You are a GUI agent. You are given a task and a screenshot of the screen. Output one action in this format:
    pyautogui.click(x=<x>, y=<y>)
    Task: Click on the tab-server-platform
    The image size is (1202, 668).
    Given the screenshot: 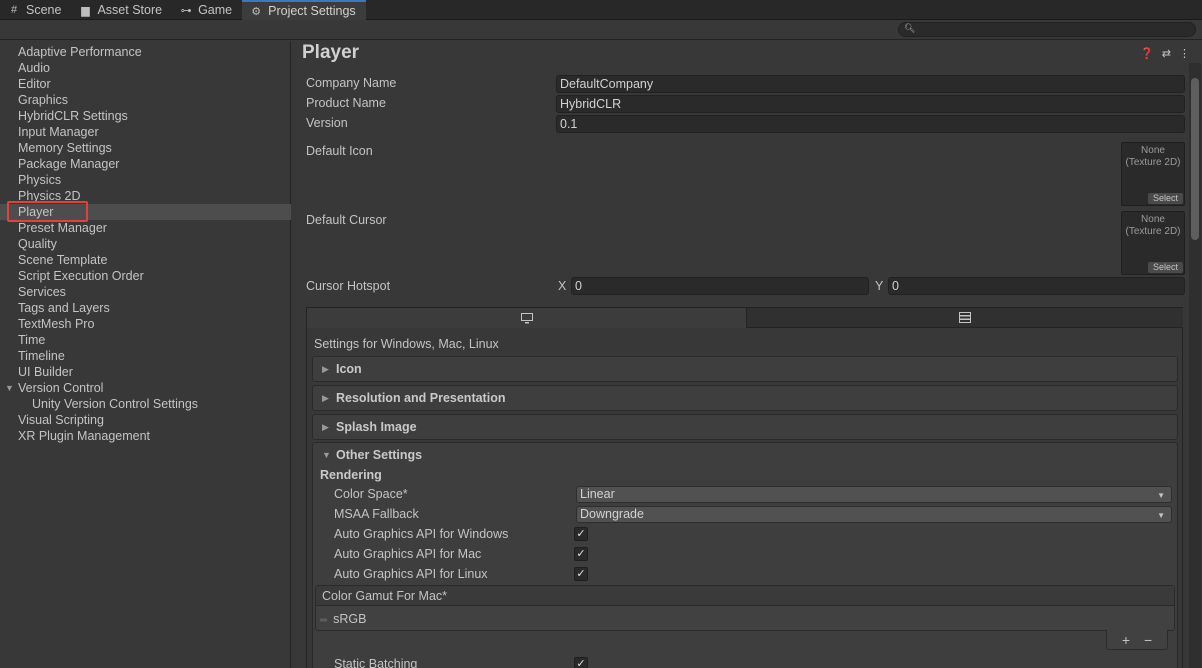 What is the action you would take?
    pyautogui.click(x=964, y=318)
    